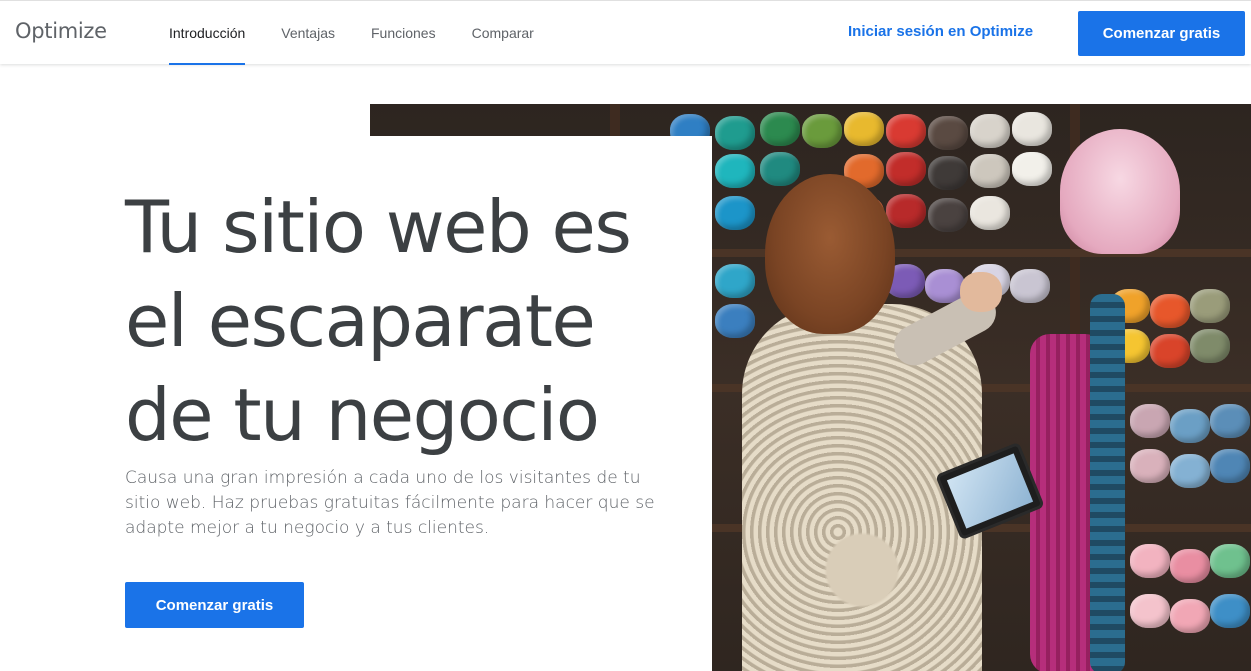 This screenshot has height=671, width=1251. Describe the element at coordinates (378, 227) in the screenshot. I see `hero-title-line: Tu sitio web es` at that location.